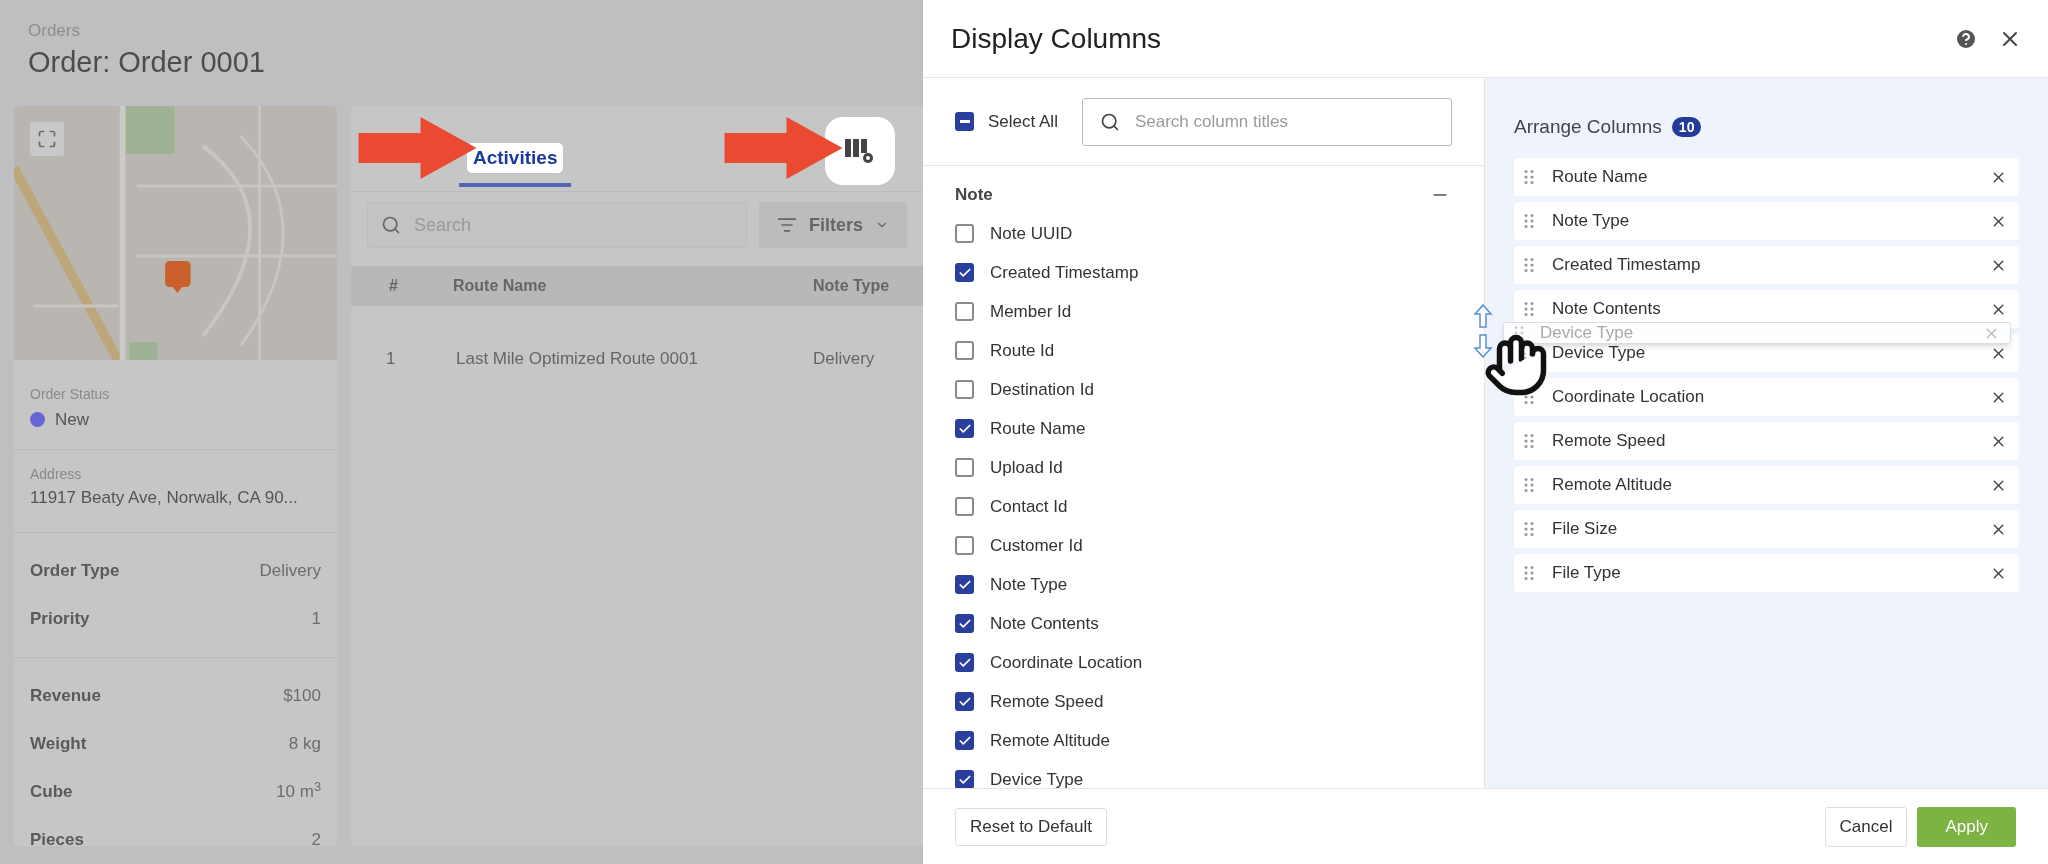 This screenshot has width=2048, height=864. What do you see at coordinates (843, 359) in the screenshot?
I see `table-cell-text: Delivery` at bounding box center [843, 359].